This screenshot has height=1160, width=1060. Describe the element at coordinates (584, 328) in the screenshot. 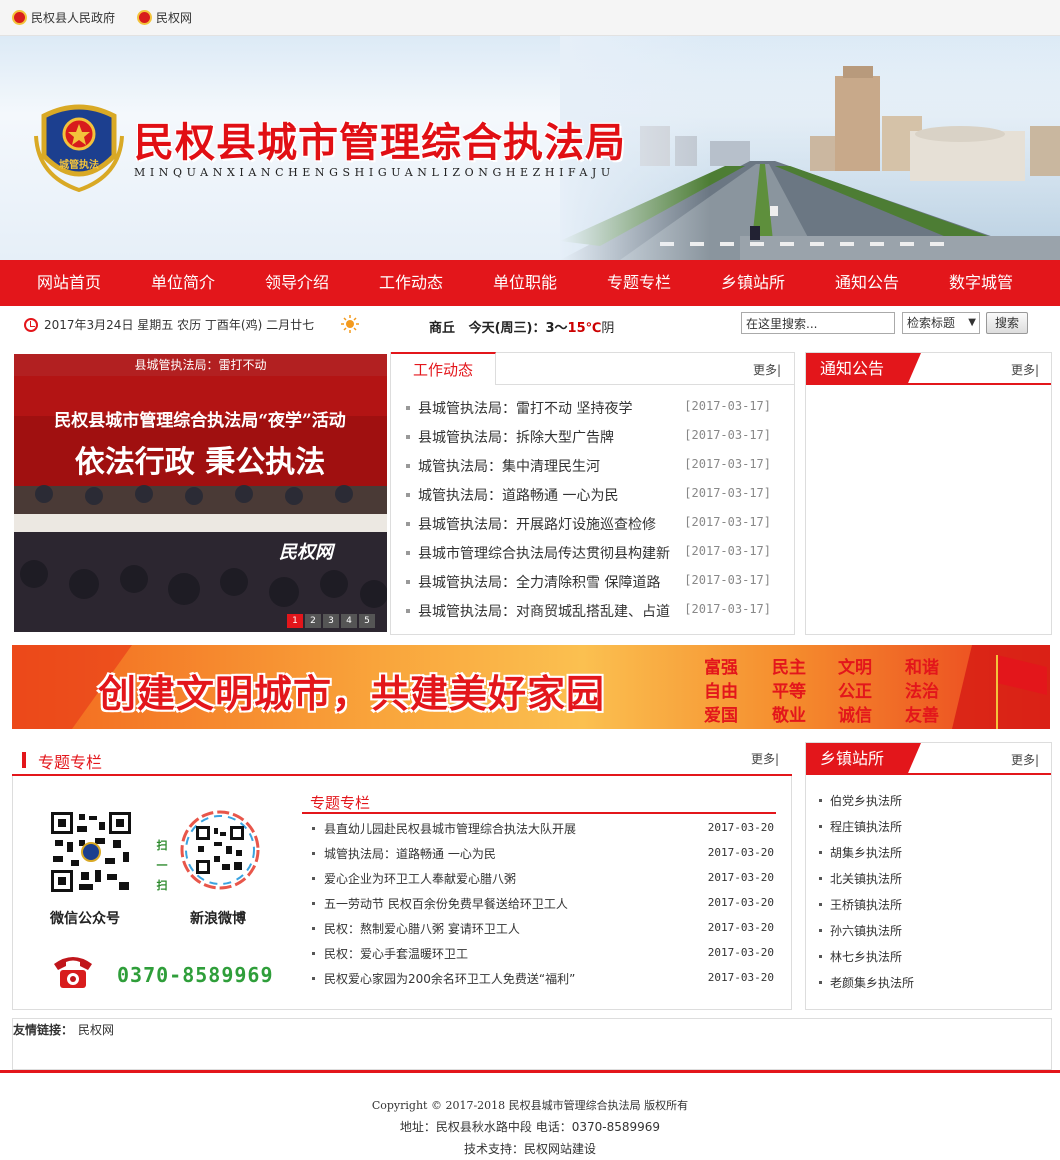

I see `weather-high: 15℃` at that location.